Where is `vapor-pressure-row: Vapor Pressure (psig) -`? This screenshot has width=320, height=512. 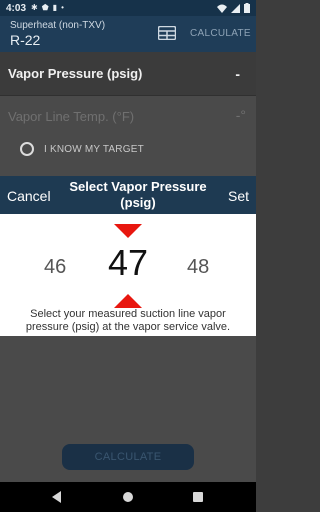
vapor-pressure-row: Vapor Pressure (psig) - is located at coordinates (128, 74).